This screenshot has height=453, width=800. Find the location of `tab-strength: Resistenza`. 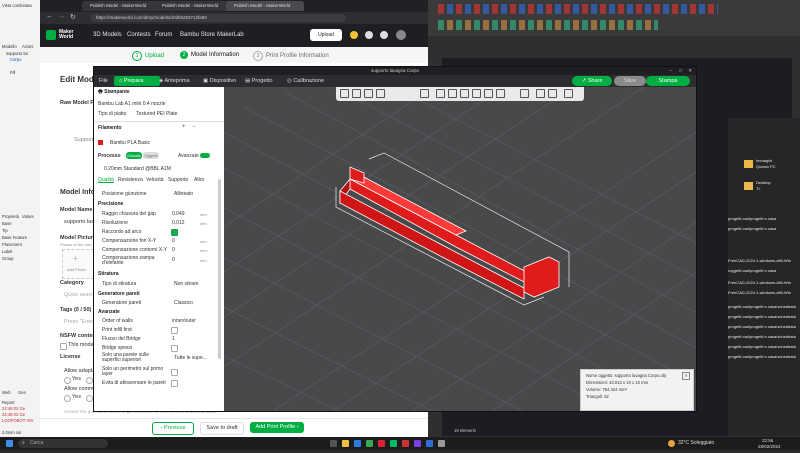

tab-strength: Resistenza is located at coordinates (130, 180).